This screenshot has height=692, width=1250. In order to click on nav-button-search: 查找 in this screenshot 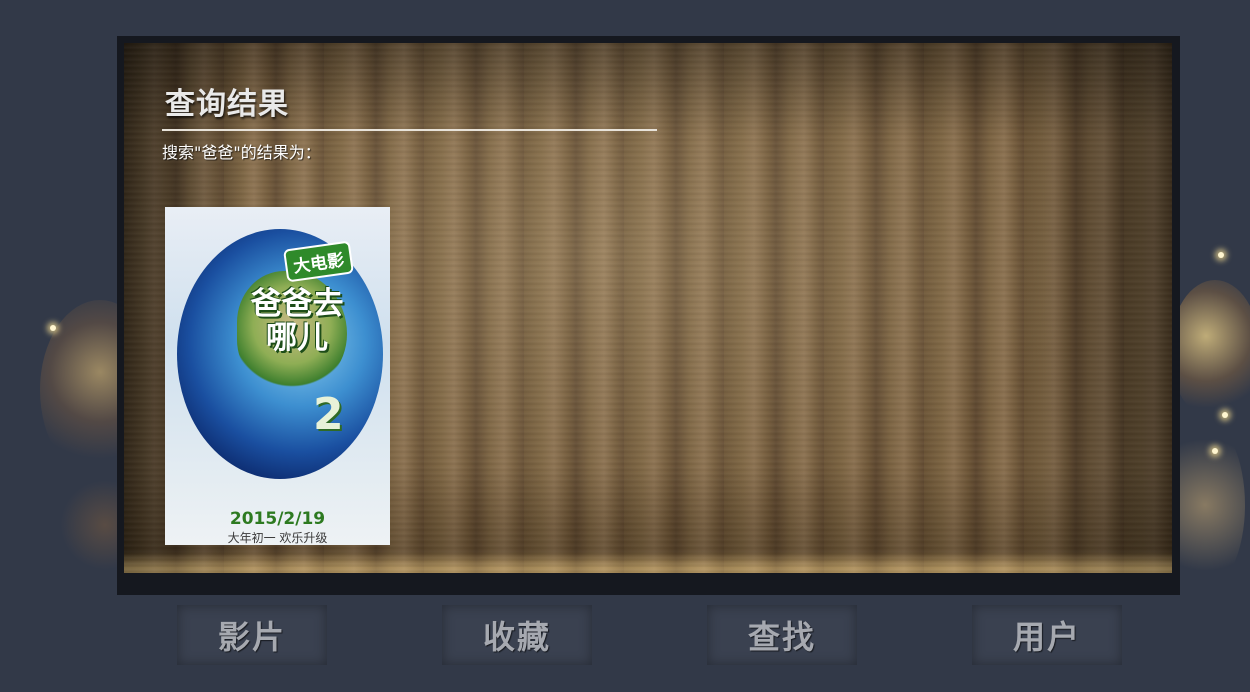, I will do `click(782, 635)`.